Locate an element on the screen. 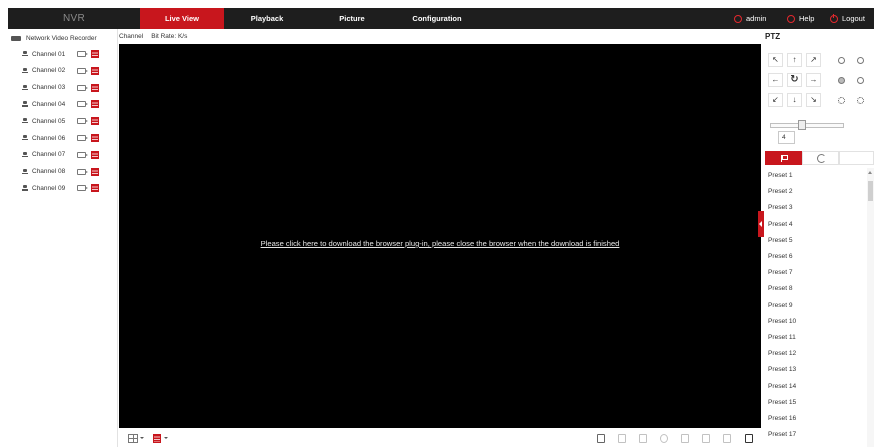 The height and width of the screenshot is (447, 874). preset-scrollbar is located at coordinates (870, 307).